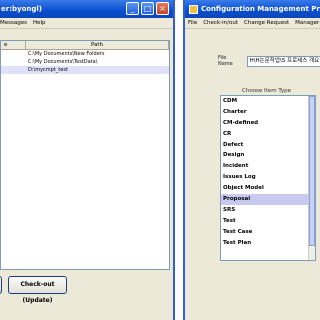 This screenshot has height=320, width=320. What do you see at coordinates (48, 70) in the screenshot?
I see `table-cell-path: D:\mycmpt_test` at bounding box center [48, 70].